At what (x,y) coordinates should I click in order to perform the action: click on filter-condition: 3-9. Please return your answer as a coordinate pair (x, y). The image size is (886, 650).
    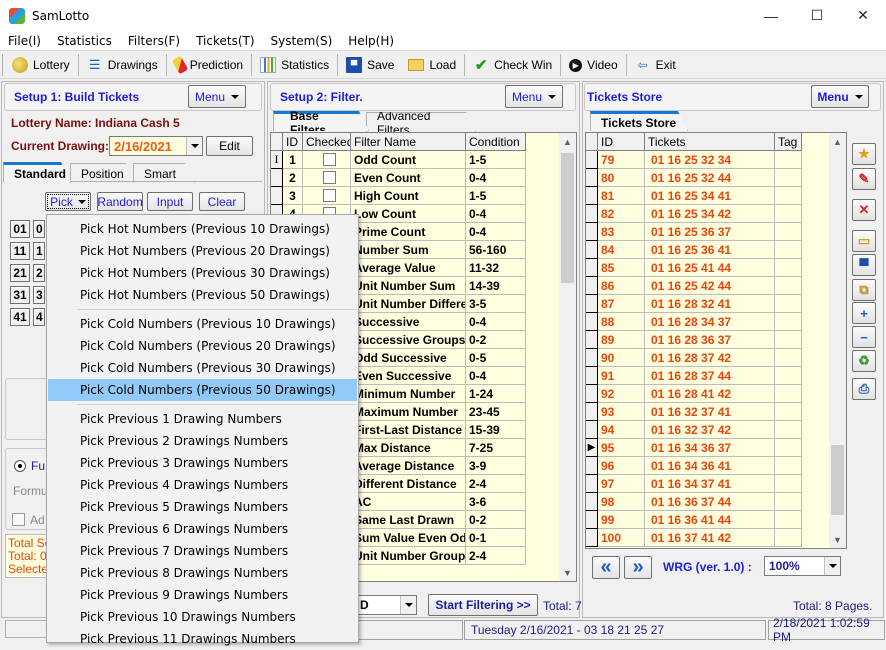
    Looking at the image, I should click on (496, 466).